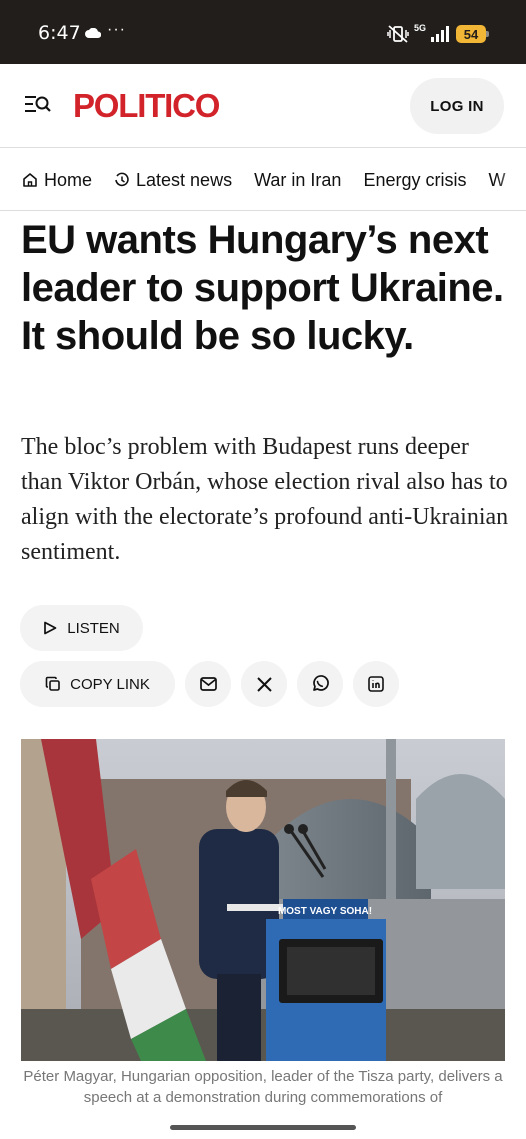  Describe the element at coordinates (146, 106) in the screenshot. I see `politico-logo: POLITICO` at that location.